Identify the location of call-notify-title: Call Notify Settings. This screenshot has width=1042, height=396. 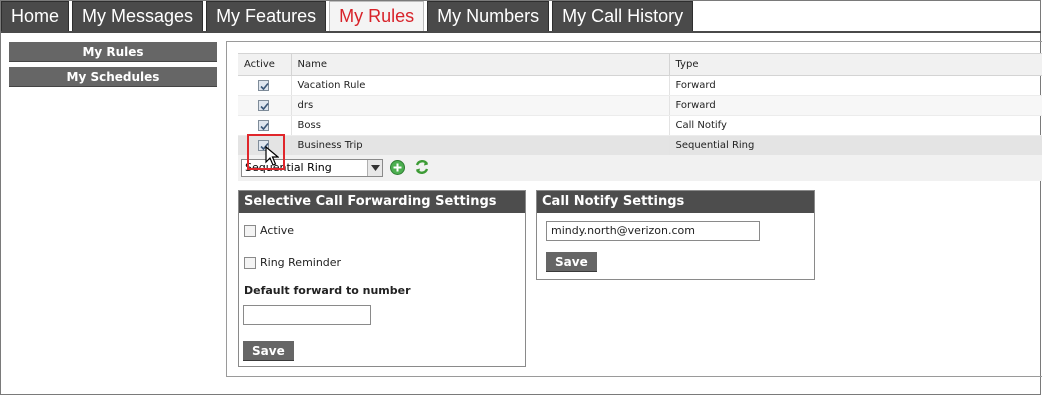
(675, 202).